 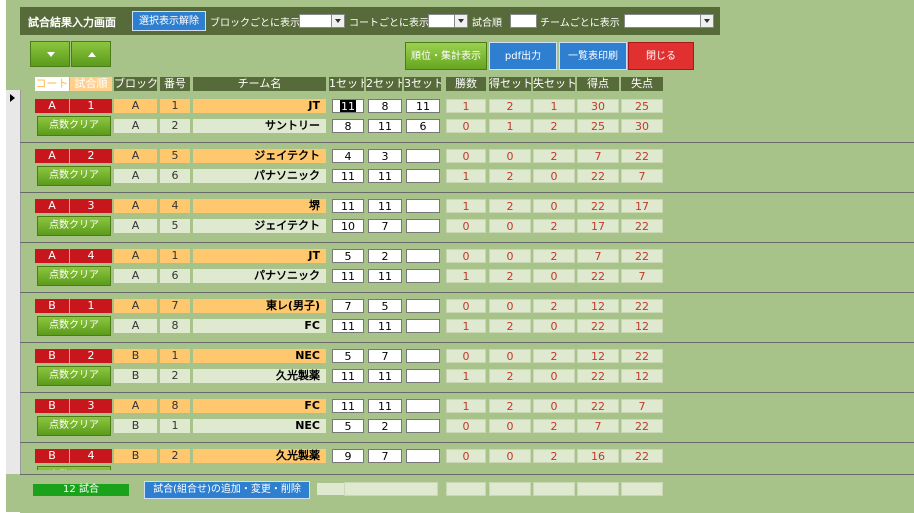 What do you see at coordinates (259, 306) in the screenshot?
I see `team-name-cell: 東レ(男子)` at bounding box center [259, 306].